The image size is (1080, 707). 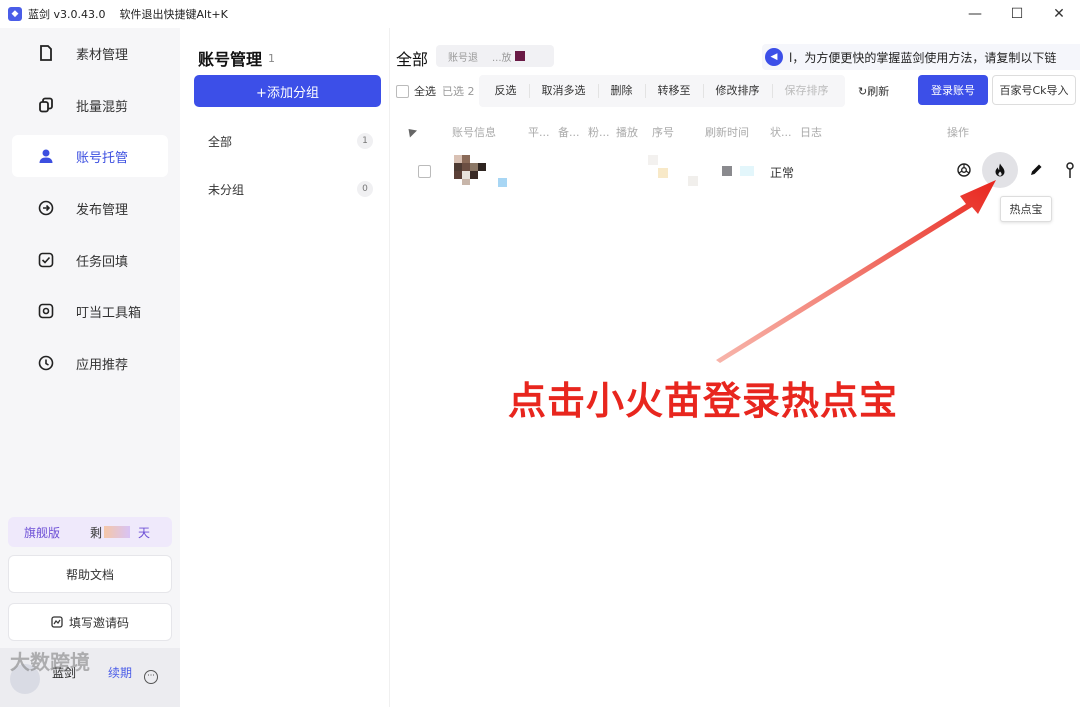 I want to click on annotation-arrow, so click(x=856, y=271).